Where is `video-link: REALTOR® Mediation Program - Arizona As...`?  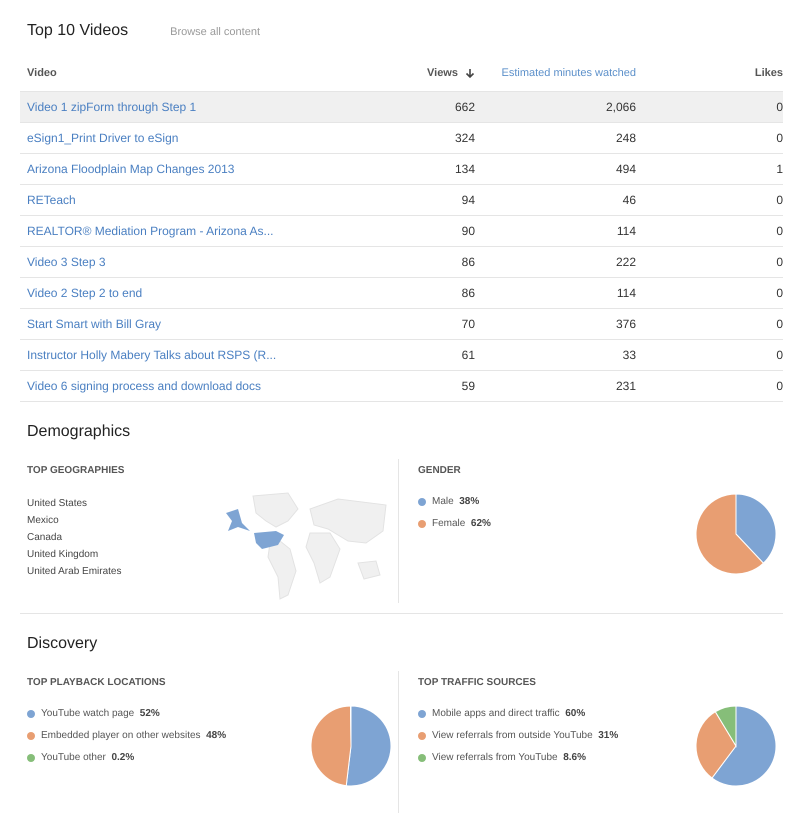
video-link: REALTOR® Mediation Program - Arizona As... is located at coordinates (150, 231).